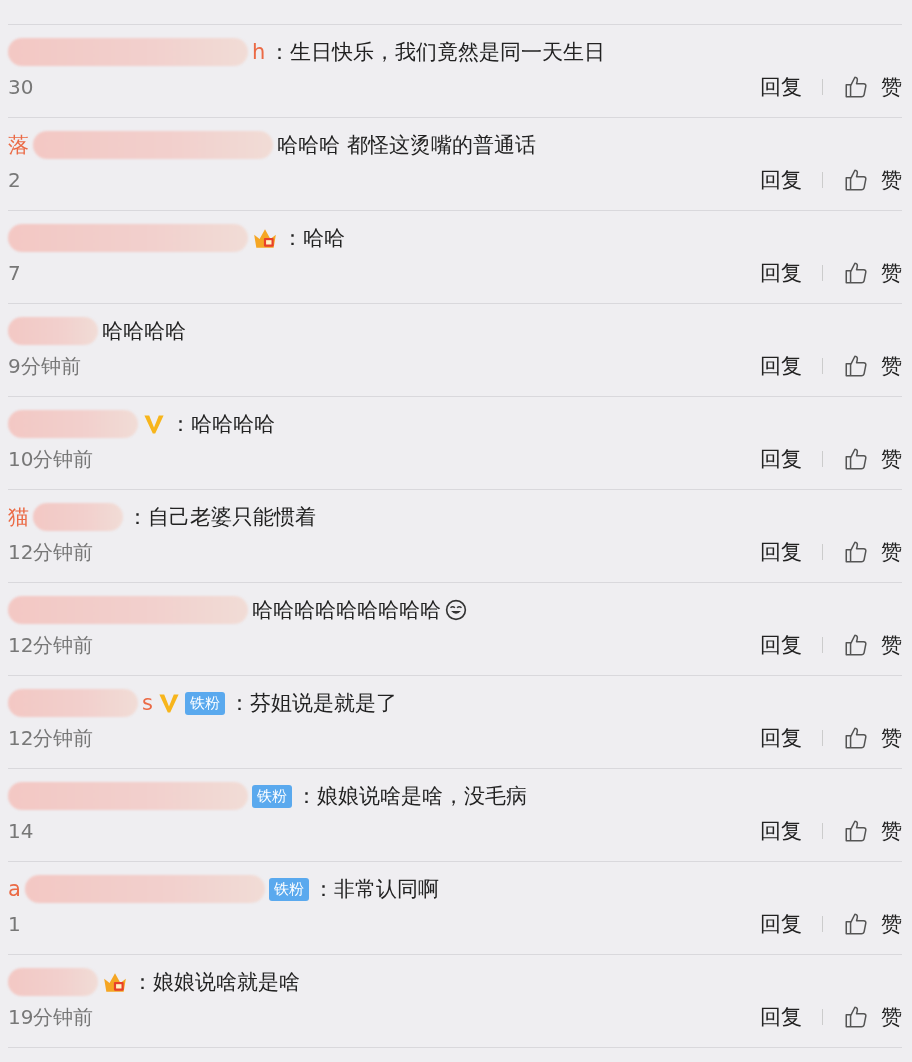 This screenshot has width=912, height=1062. What do you see at coordinates (21, 831) in the screenshot?
I see `timestamp: 14` at bounding box center [21, 831].